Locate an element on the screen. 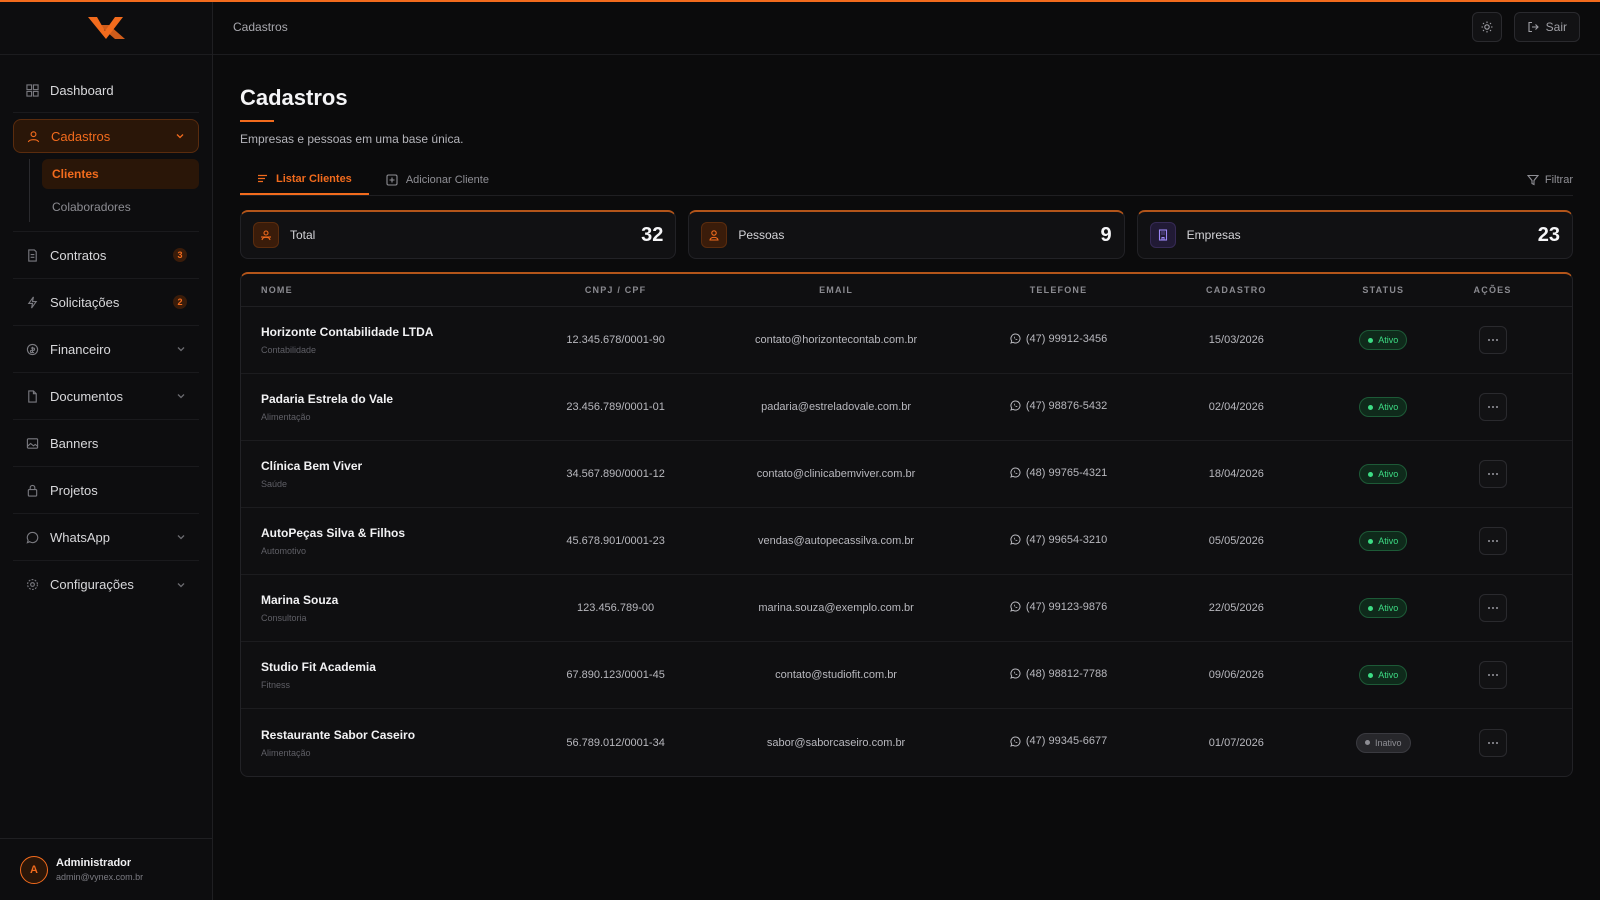 The height and width of the screenshot is (900, 1600). logo is located at coordinates (106, 27).